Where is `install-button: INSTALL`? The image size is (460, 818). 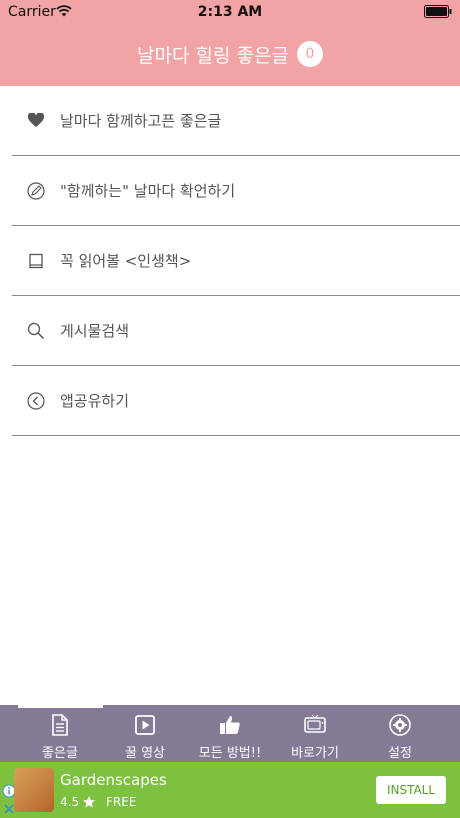
install-button: INSTALL is located at coordinates (411, 790).